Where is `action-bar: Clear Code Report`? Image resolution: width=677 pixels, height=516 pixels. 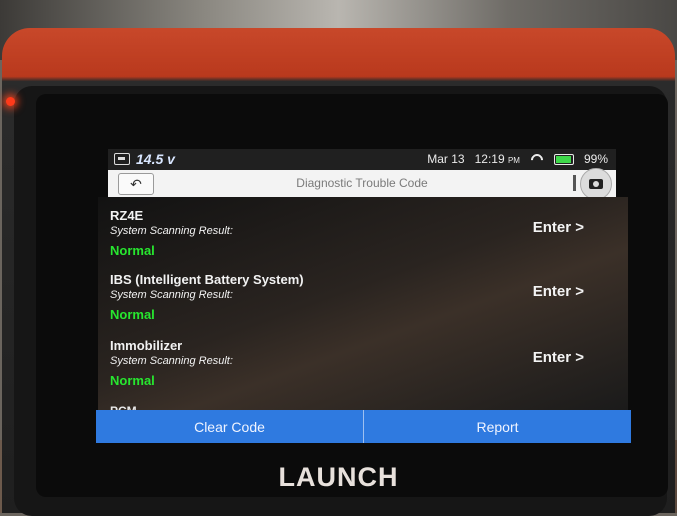 action-bar: Clear Code Report is located at coordinates (363, 426).